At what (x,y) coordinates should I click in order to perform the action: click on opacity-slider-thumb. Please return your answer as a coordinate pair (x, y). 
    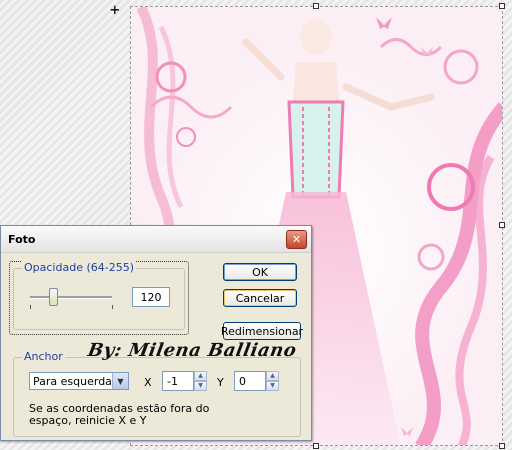
    Looking at the image, I should click on (53, 297).